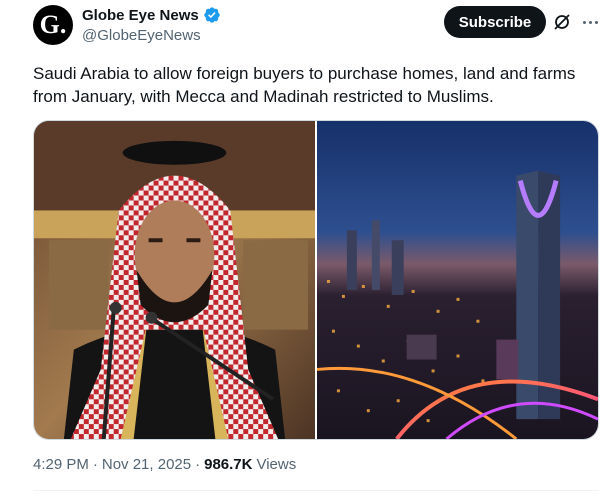 This screenshot has height=496, width=610. I want to click on author-name-row: Globe Eye News, so click(151, 15).